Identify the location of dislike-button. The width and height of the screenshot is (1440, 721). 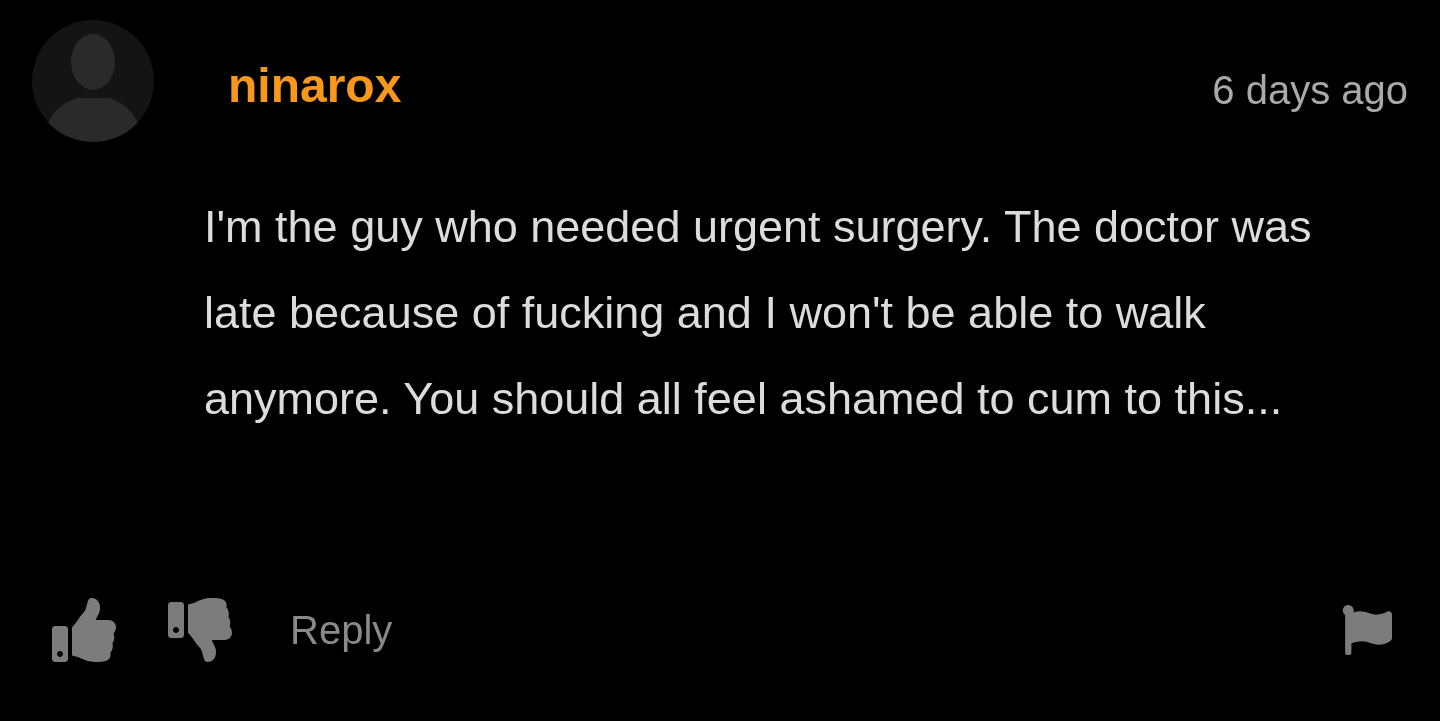
(200, 630).